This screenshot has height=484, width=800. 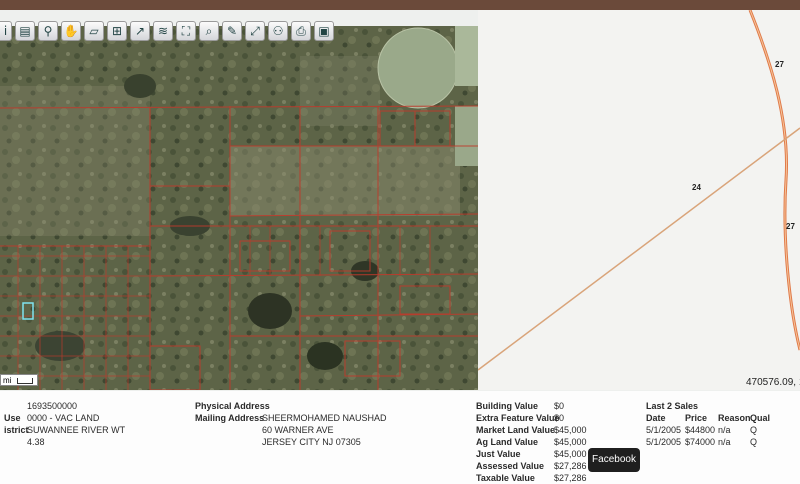 I want to click on mailing-line-owner: SHEERMOHAMED NAUSHAD, so click(x=324, y=418).